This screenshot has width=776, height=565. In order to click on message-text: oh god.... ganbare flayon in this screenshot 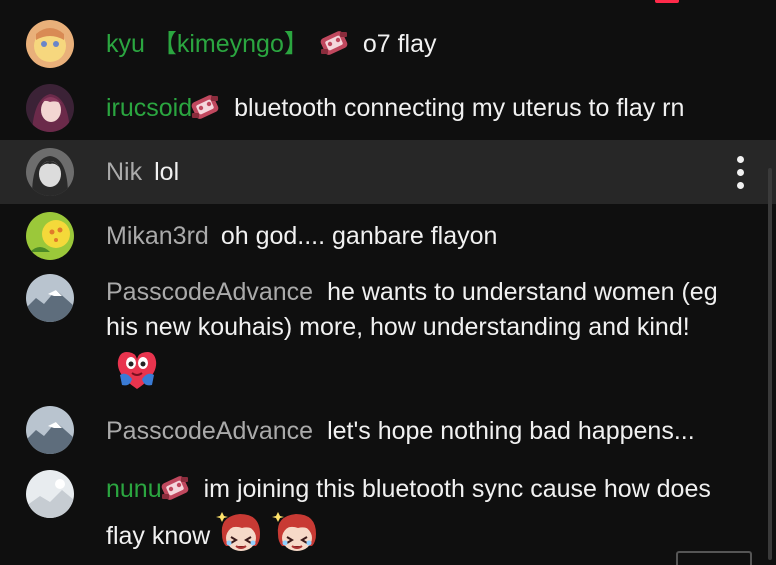, I will do `click(359, 236)`.